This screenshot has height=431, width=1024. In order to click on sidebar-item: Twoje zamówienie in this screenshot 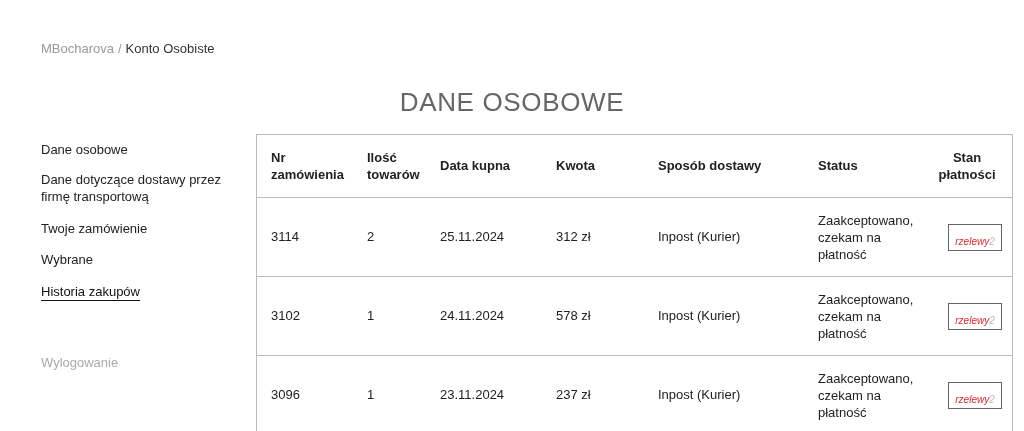, I will do `click(94, 228)`.